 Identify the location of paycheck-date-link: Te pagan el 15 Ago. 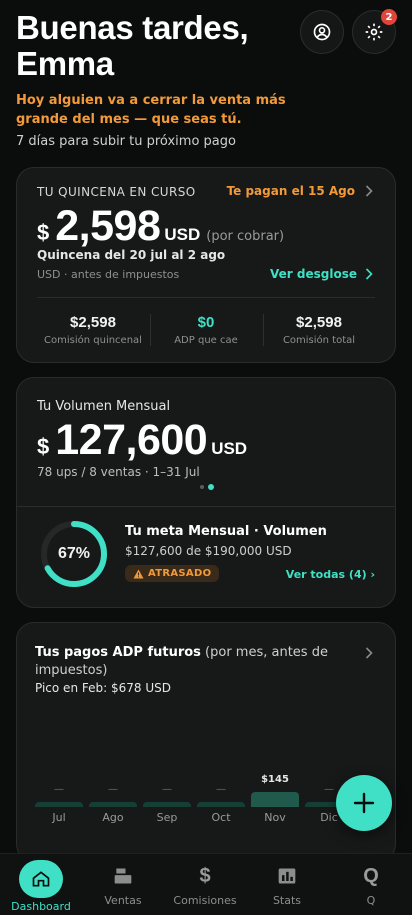
(300, 191).